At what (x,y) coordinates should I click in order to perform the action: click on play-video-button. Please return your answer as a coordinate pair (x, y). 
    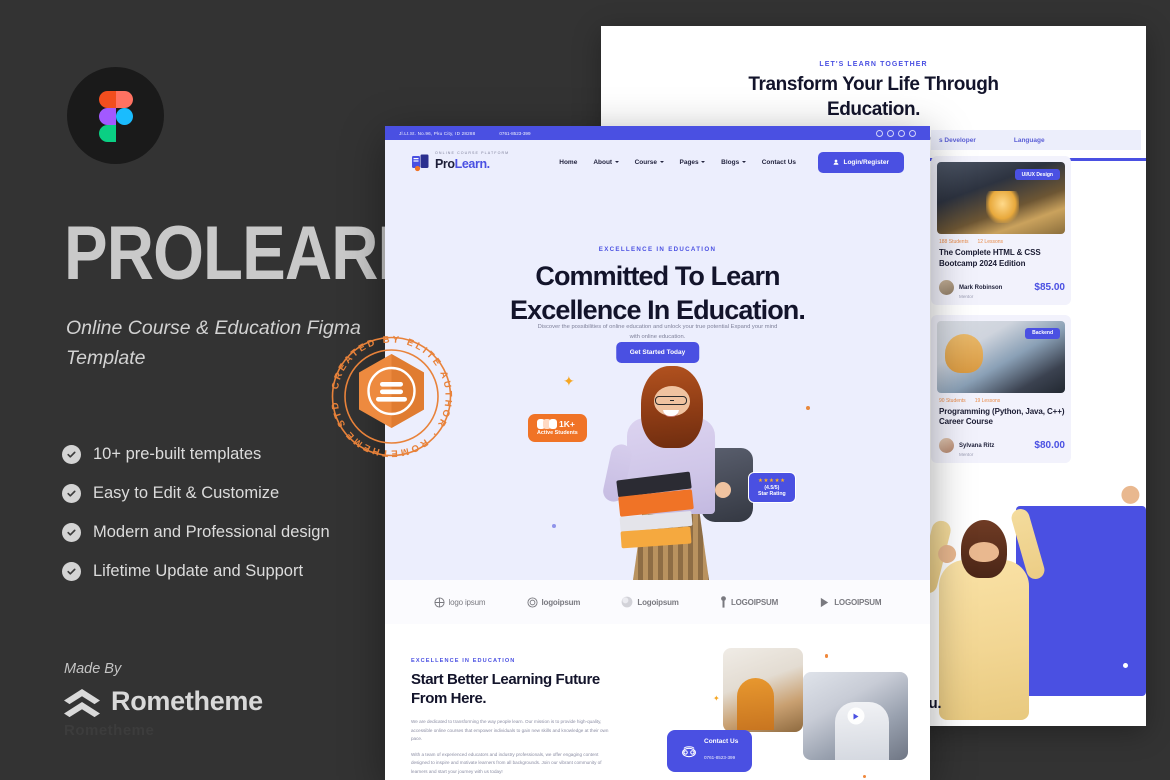
    Looking at the image, I should click on (855, 716).